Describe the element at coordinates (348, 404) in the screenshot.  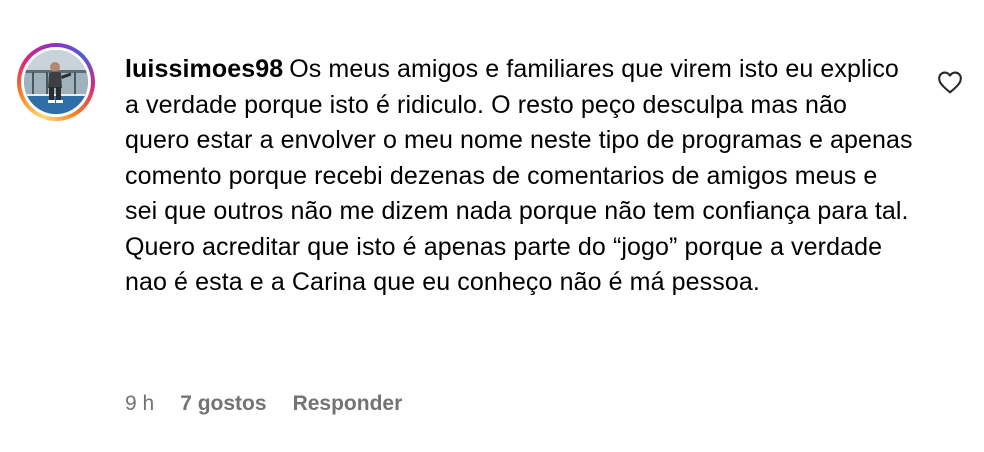
I see `reply-button: Responder` at that location.